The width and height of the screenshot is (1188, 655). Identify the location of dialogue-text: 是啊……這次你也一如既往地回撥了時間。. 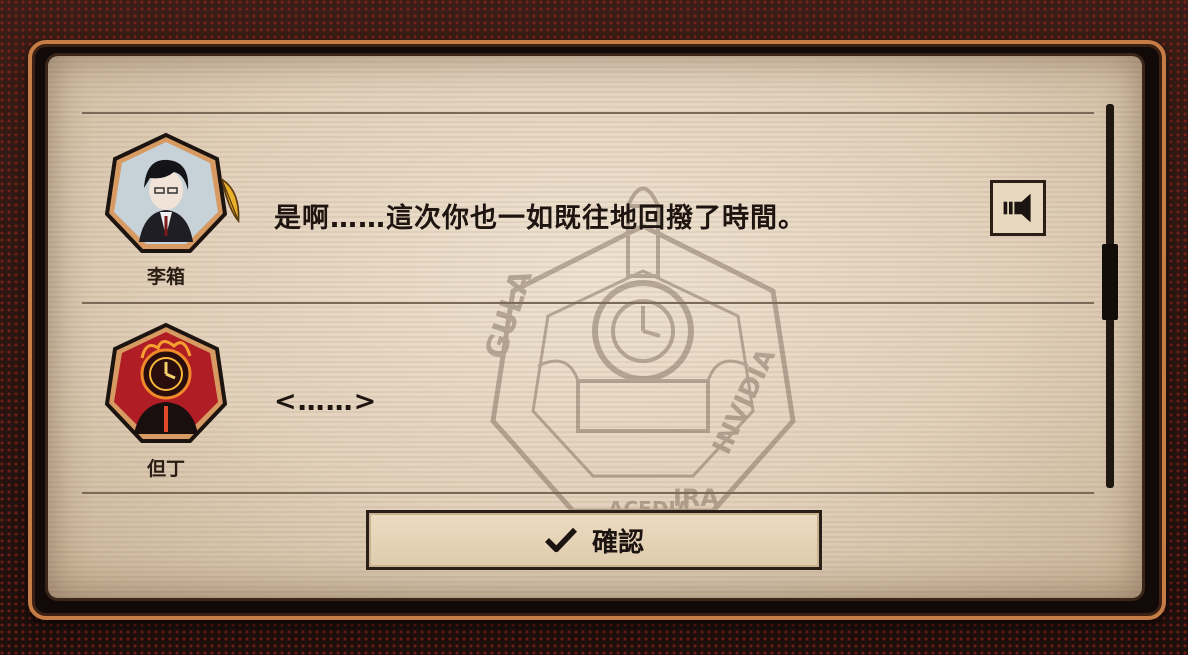
(540, 218).